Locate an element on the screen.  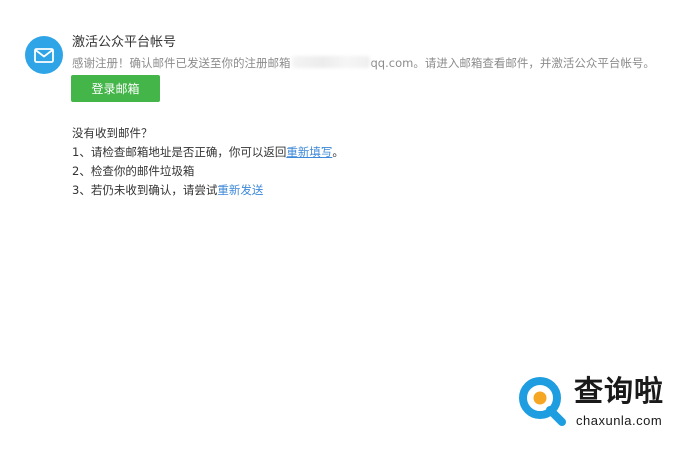
help-item-1: 1、请检查邮箱地址是否正确，你可以返回重新填写。 is located at coordinates (208, 152).